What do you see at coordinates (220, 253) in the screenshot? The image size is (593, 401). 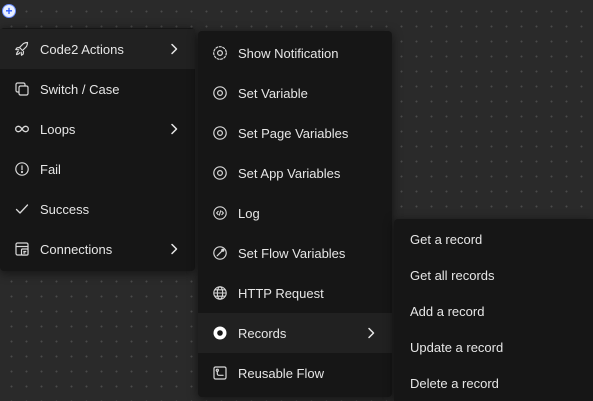 I see `flow-variable-icon` at bounding box center [220, 253].